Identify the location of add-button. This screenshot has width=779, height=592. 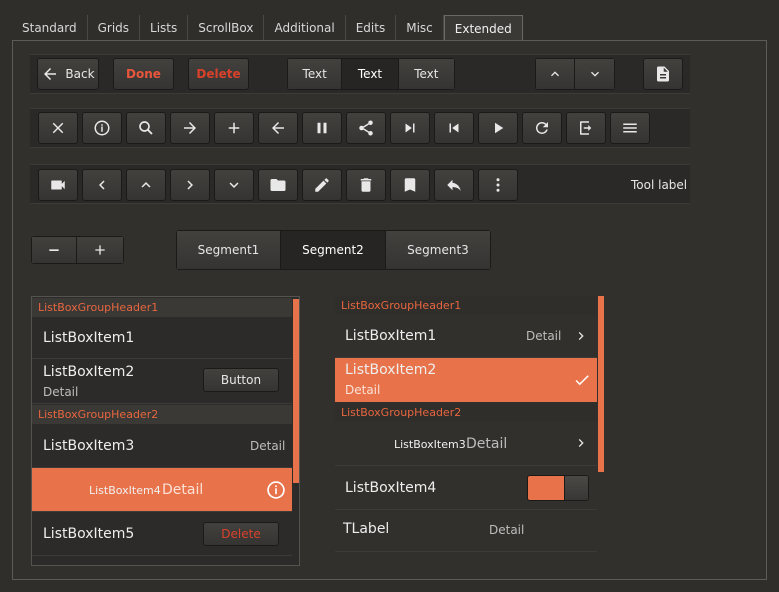
(234, 128).